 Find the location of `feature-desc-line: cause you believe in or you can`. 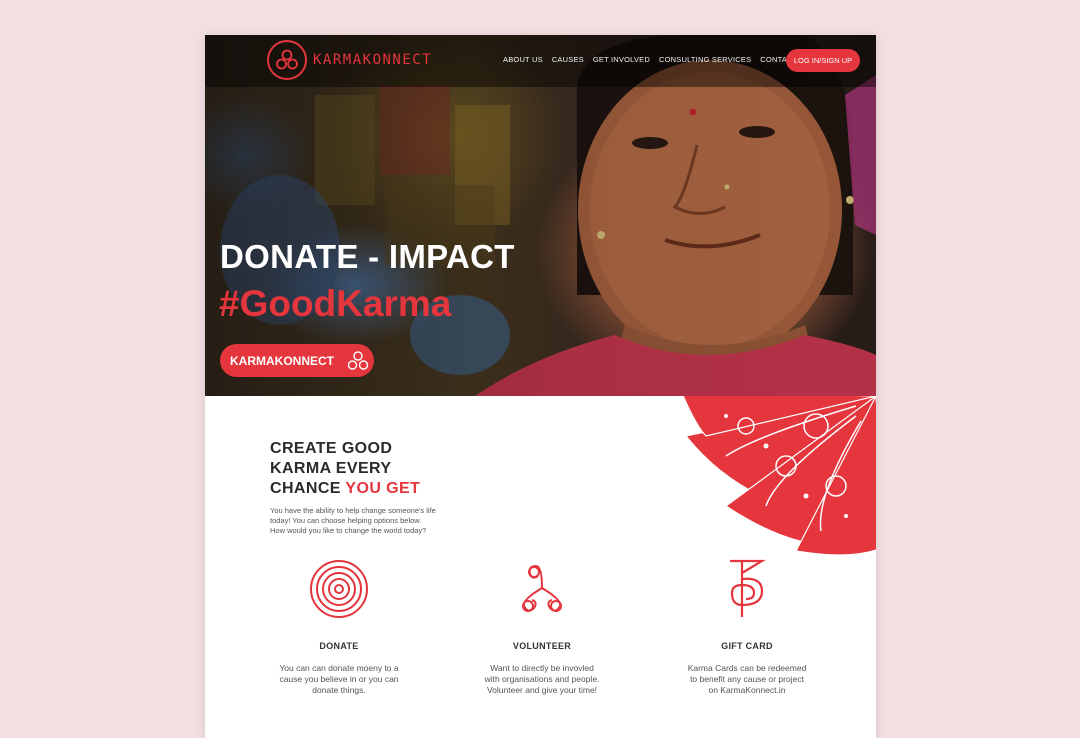

feature-desc-line: cause you believe in or you can is located at coordinates (339, 679).